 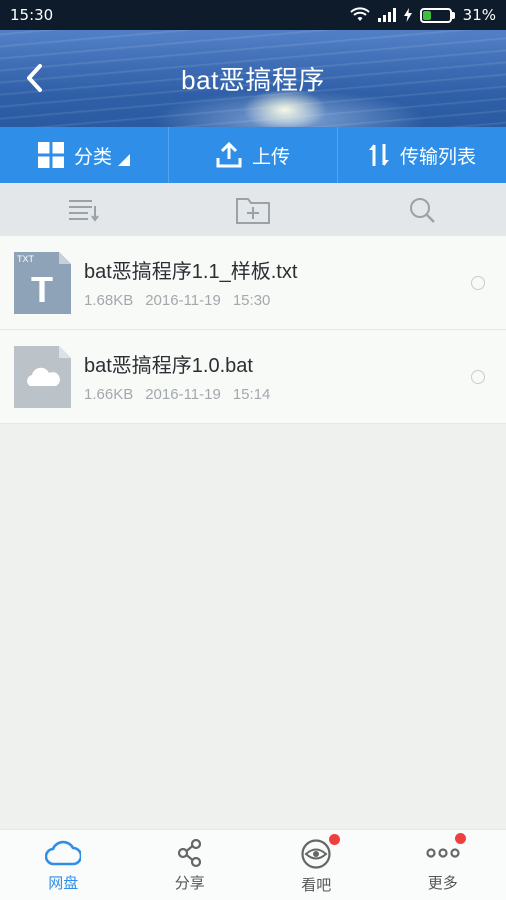 I want to click on eye-icon, so click(x=316, y=854).